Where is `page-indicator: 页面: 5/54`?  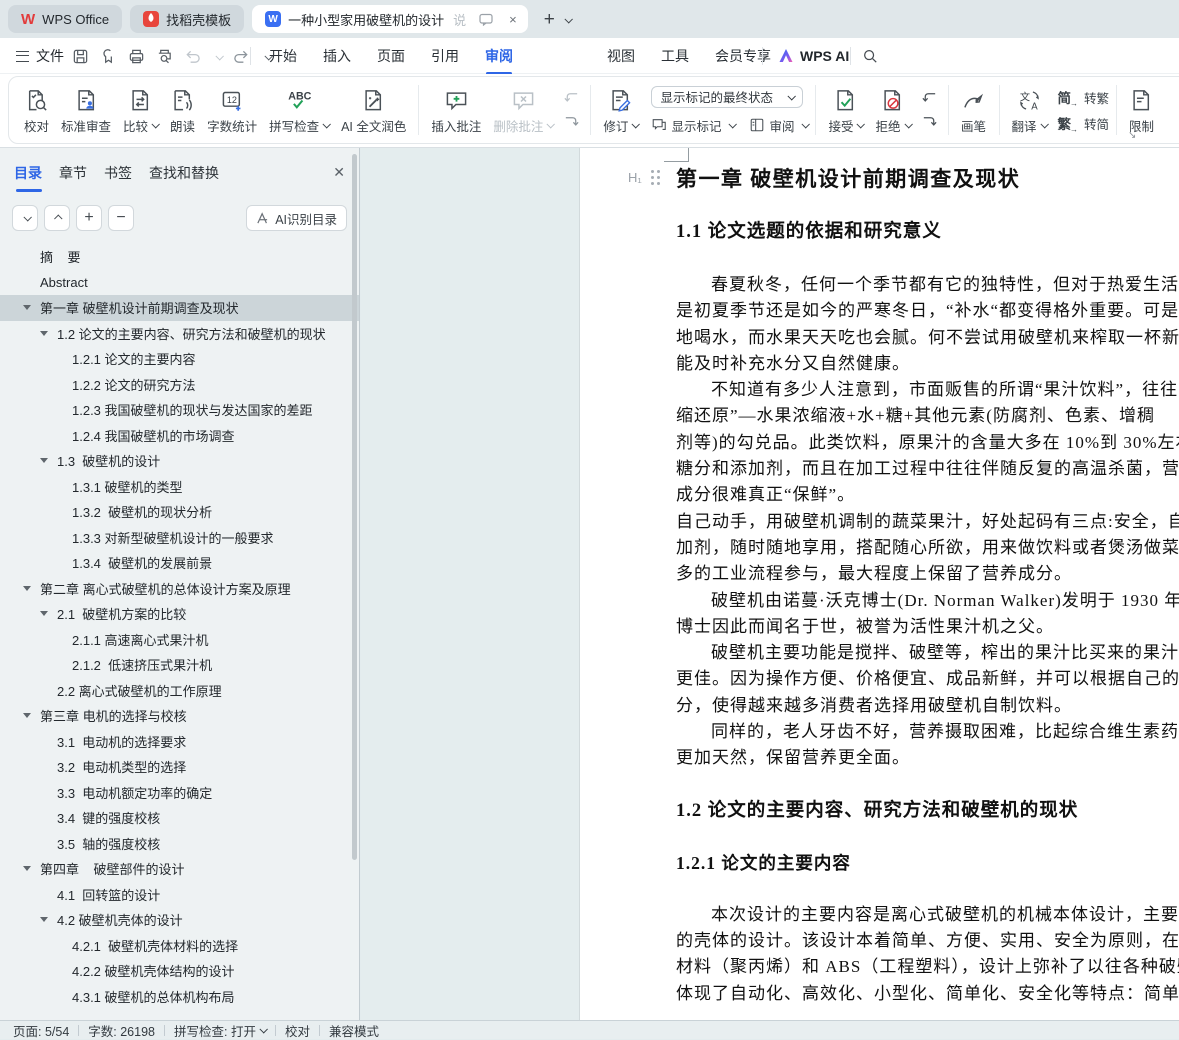 page-indicator: 页面: 5/54 is located at coordinates (41, 1030).